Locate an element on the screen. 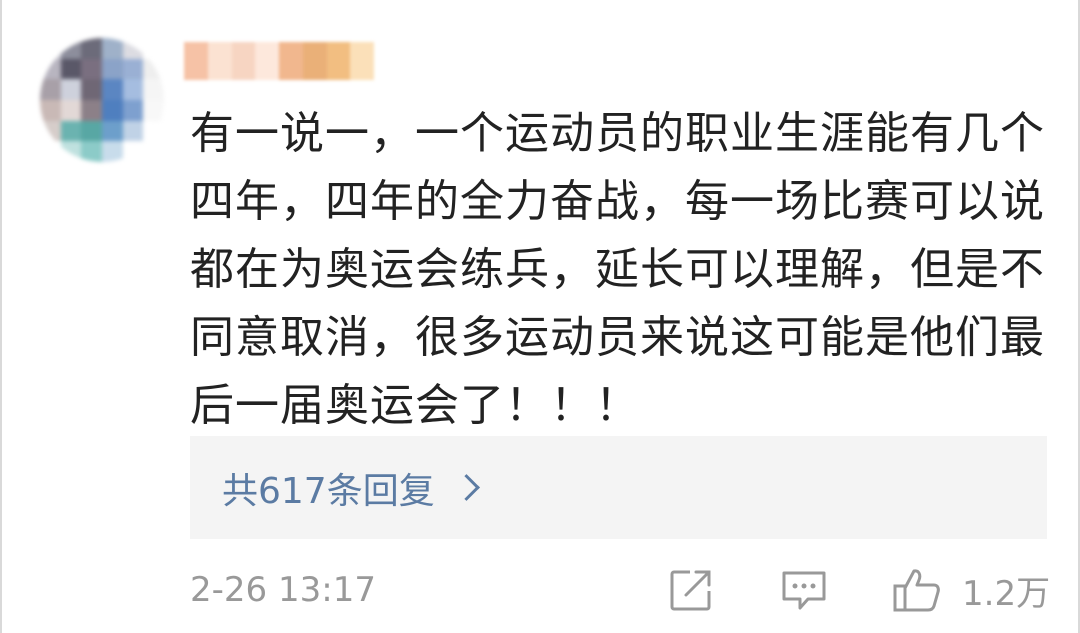 Image resolution: width=1080 pixels, height=633 pixels. share-icon is located at coordinates (690, 590).